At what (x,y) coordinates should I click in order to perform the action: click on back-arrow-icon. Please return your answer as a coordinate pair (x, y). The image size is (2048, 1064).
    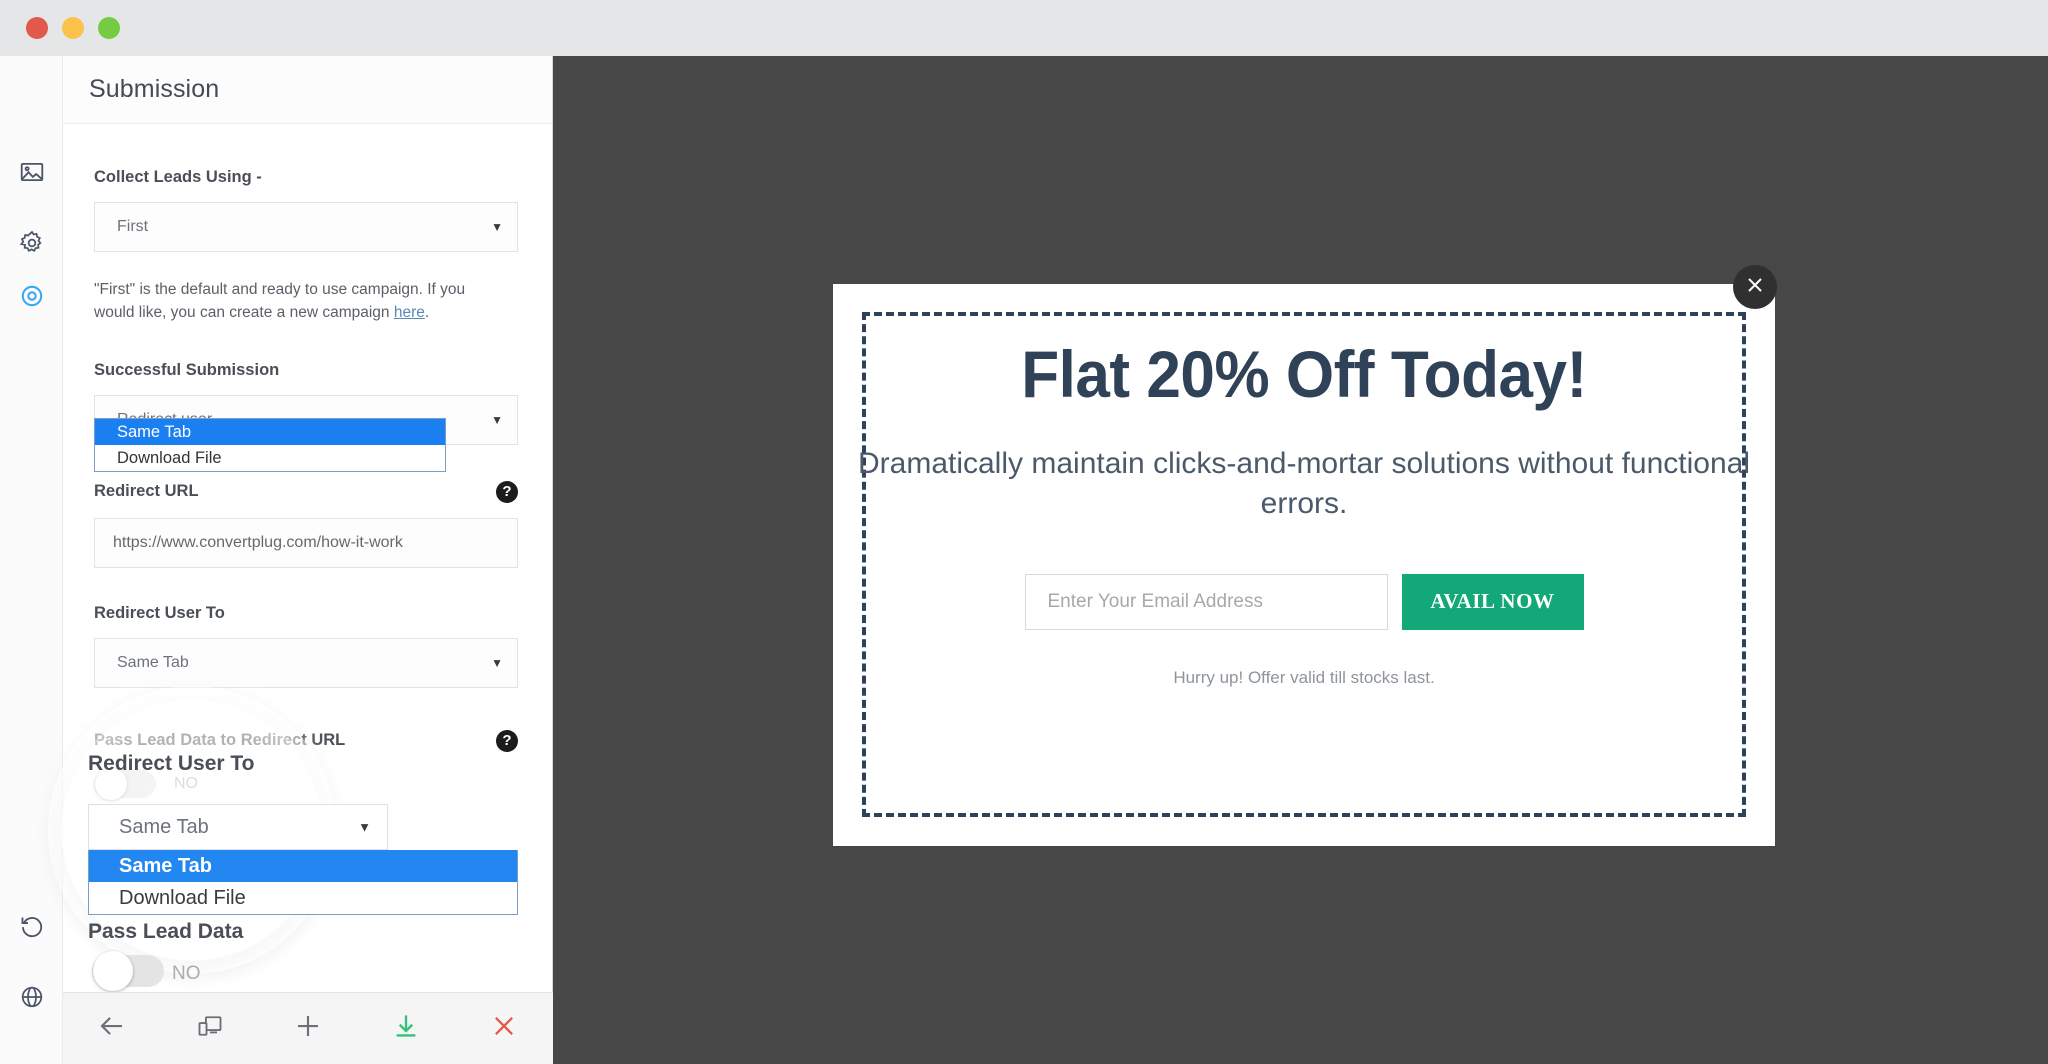
    Looking at the image, I should click on (112, 1028).